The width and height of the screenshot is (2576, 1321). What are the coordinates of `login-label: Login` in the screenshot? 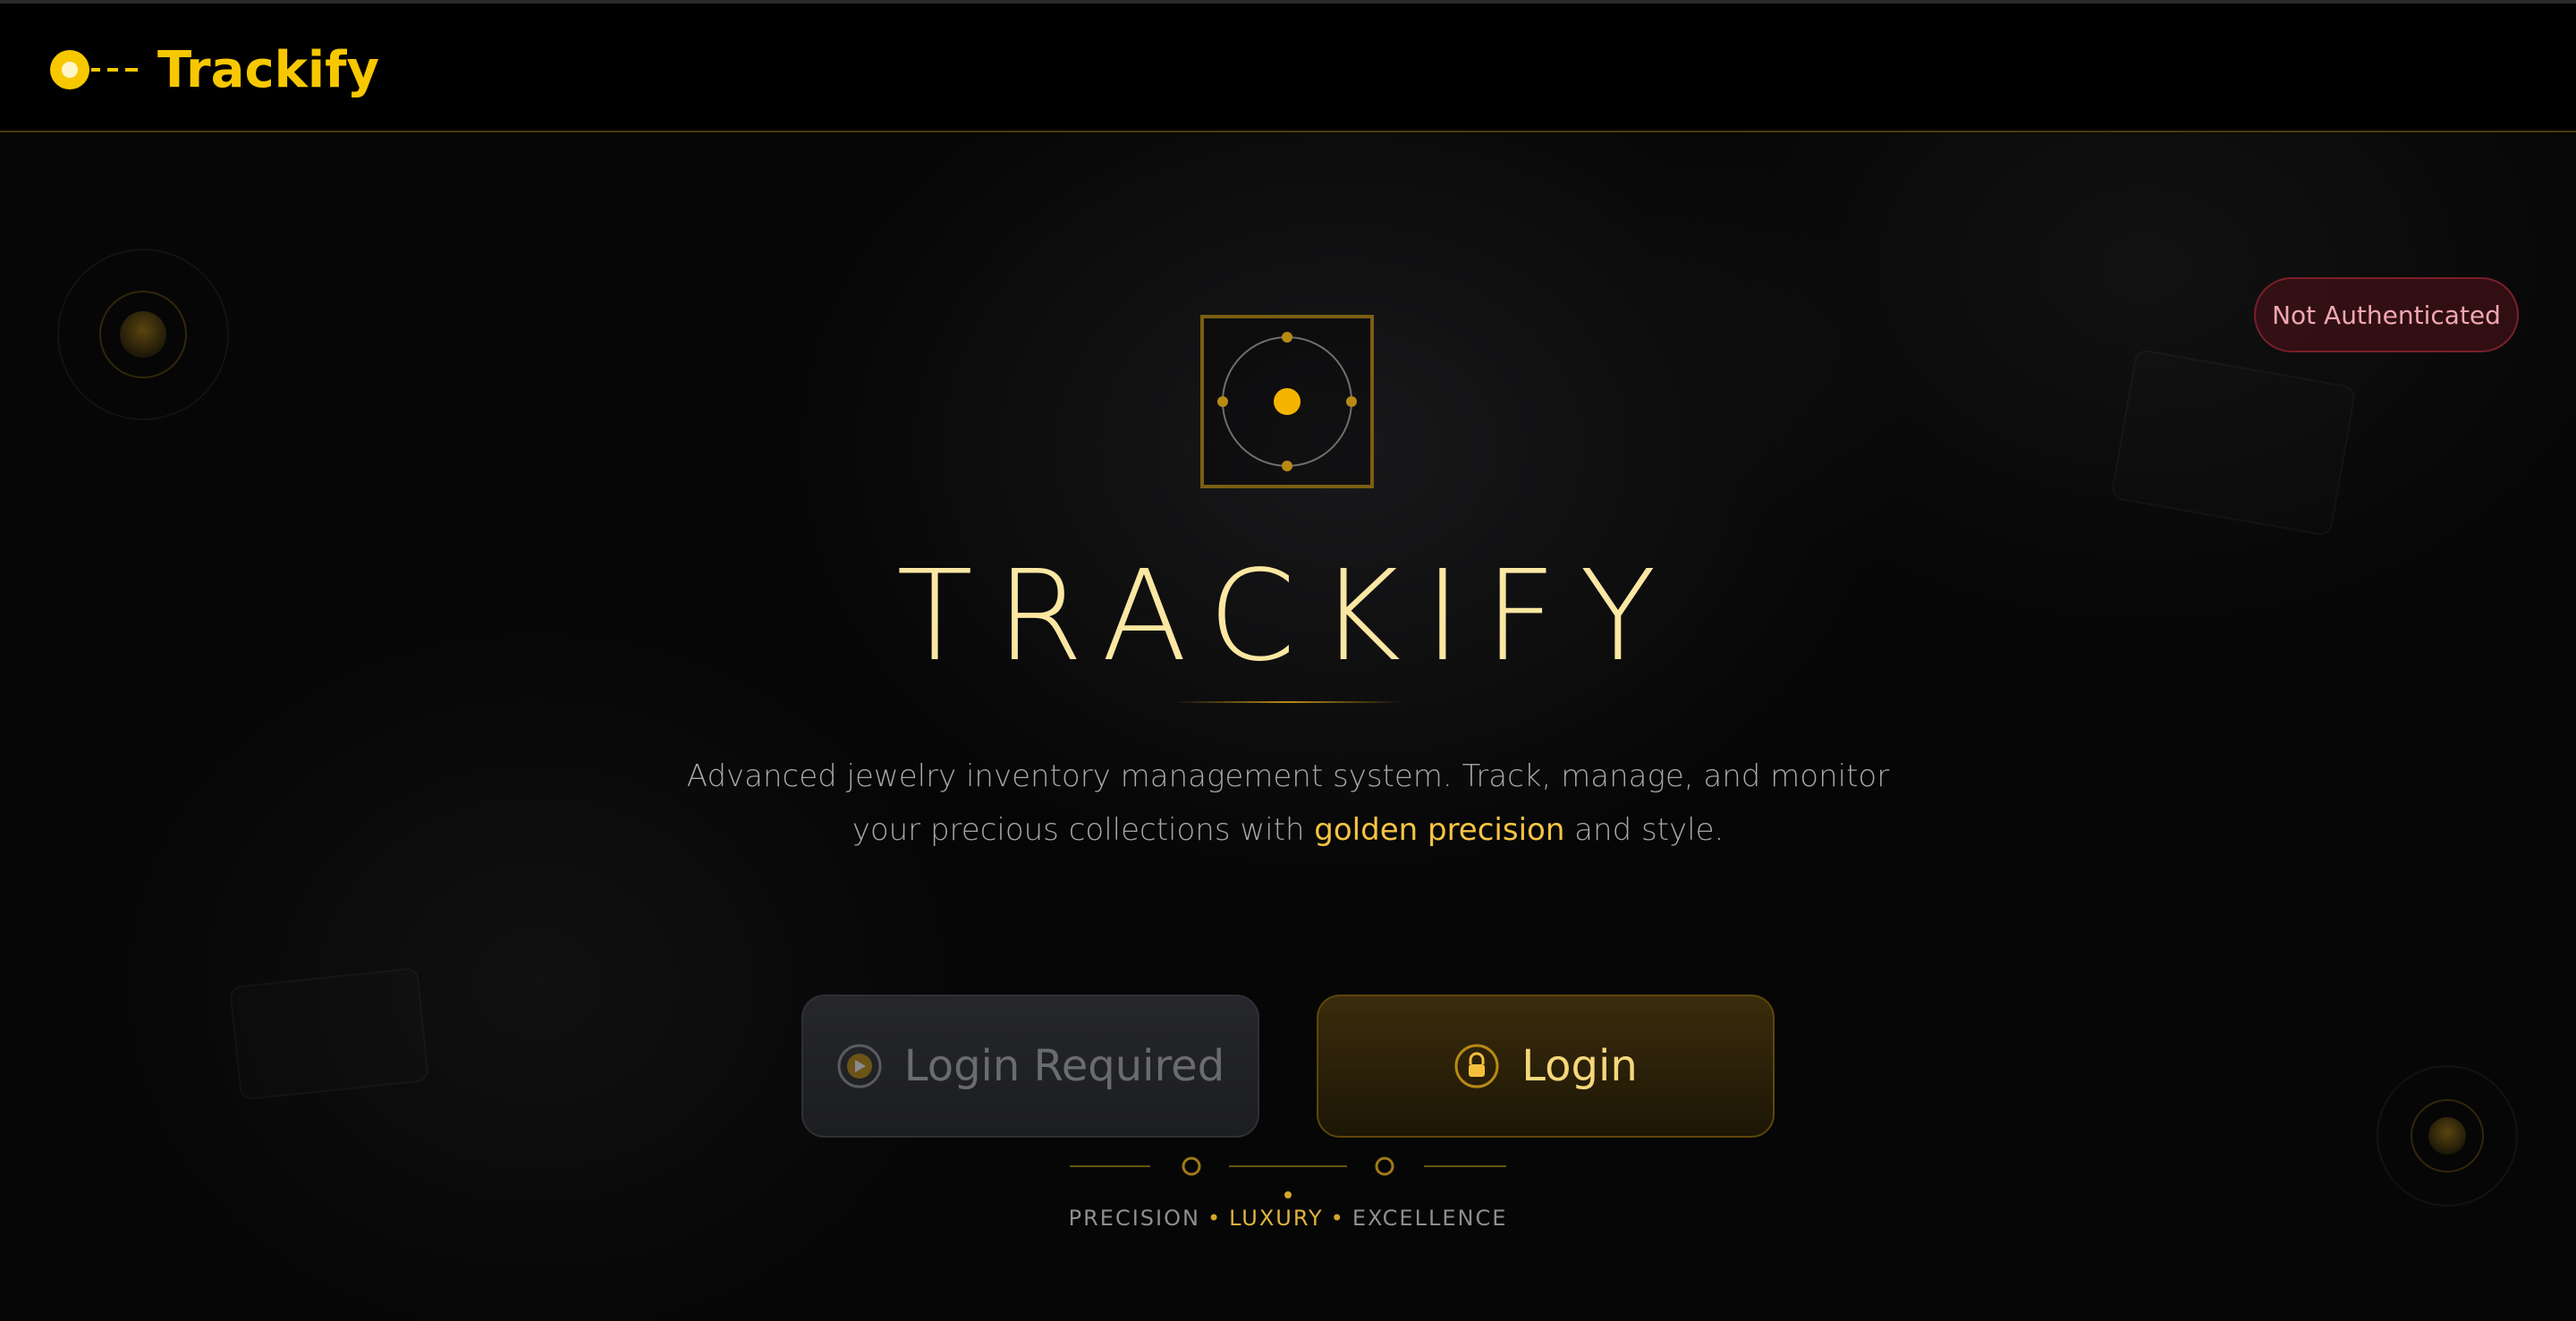 It's located at (1579, 1066).